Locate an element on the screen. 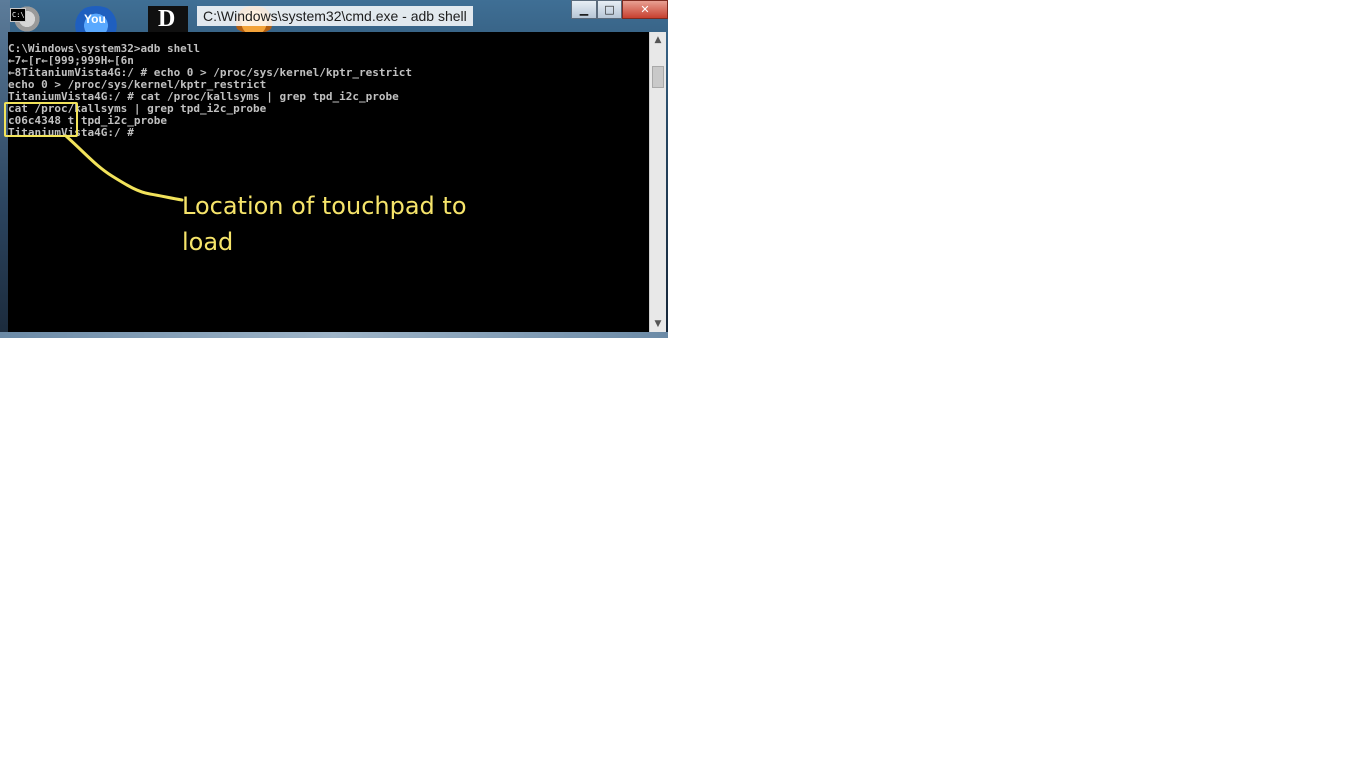 This screenshot has height=768, width=1366. annotation-arrow-line is located at coordinates (124, 168).